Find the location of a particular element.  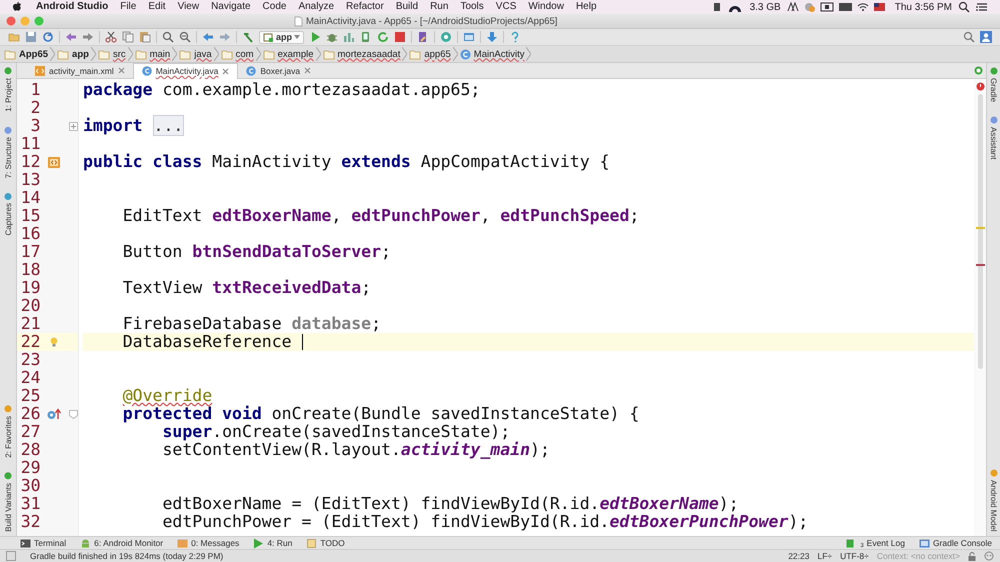

editor-tab: MainActivity.java is located at coordinates (185, 70).